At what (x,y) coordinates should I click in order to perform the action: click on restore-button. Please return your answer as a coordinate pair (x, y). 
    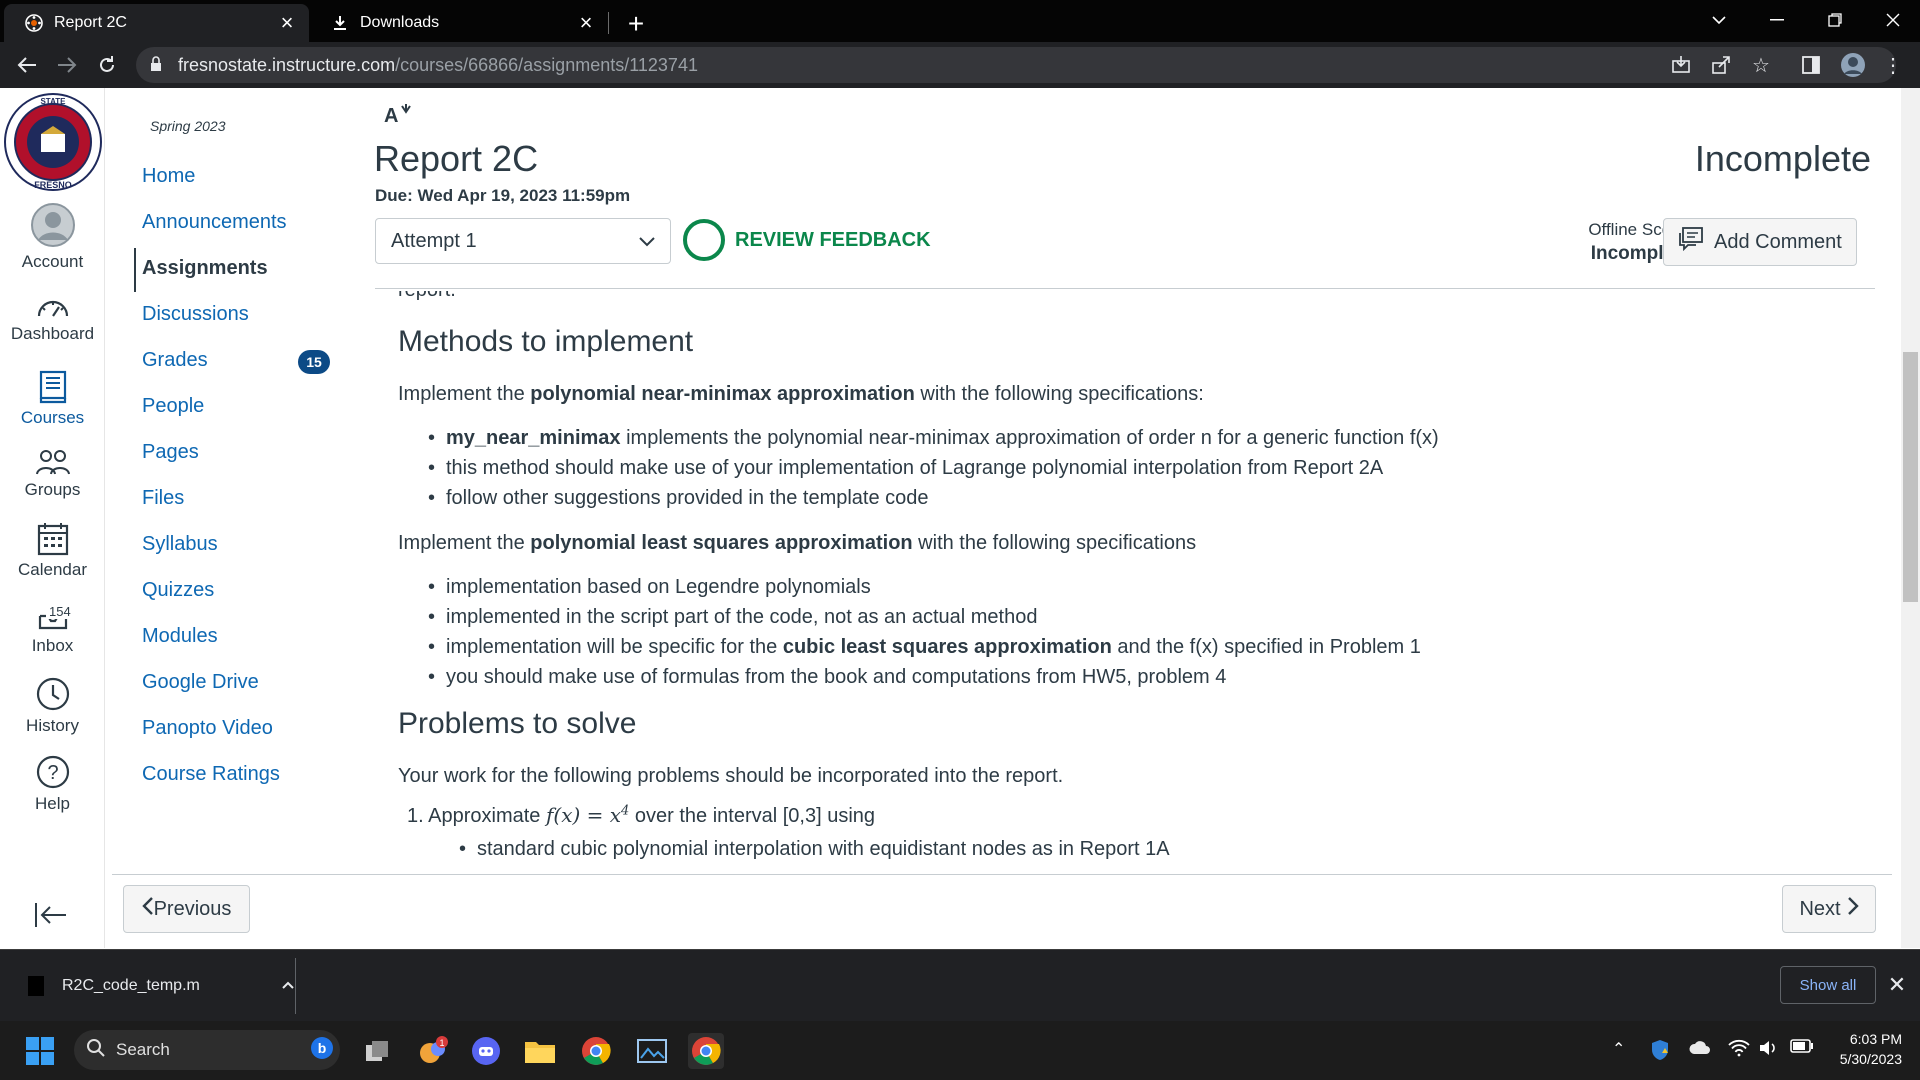
    Looking at the image, I should click on (1835, 20).